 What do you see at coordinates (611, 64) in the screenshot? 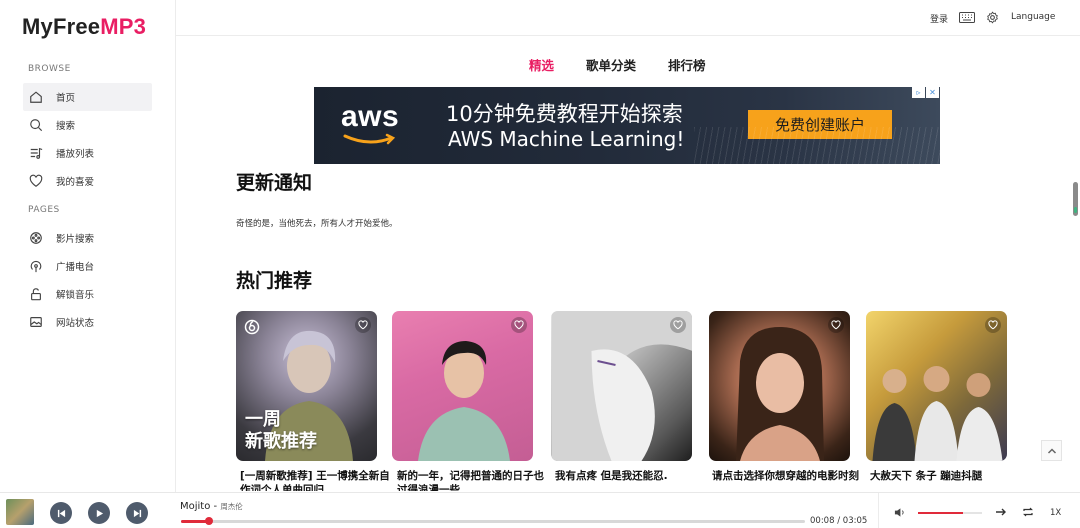
I see `tab-playlist-categories: 歌单分类` at bounding box center [611, 64].